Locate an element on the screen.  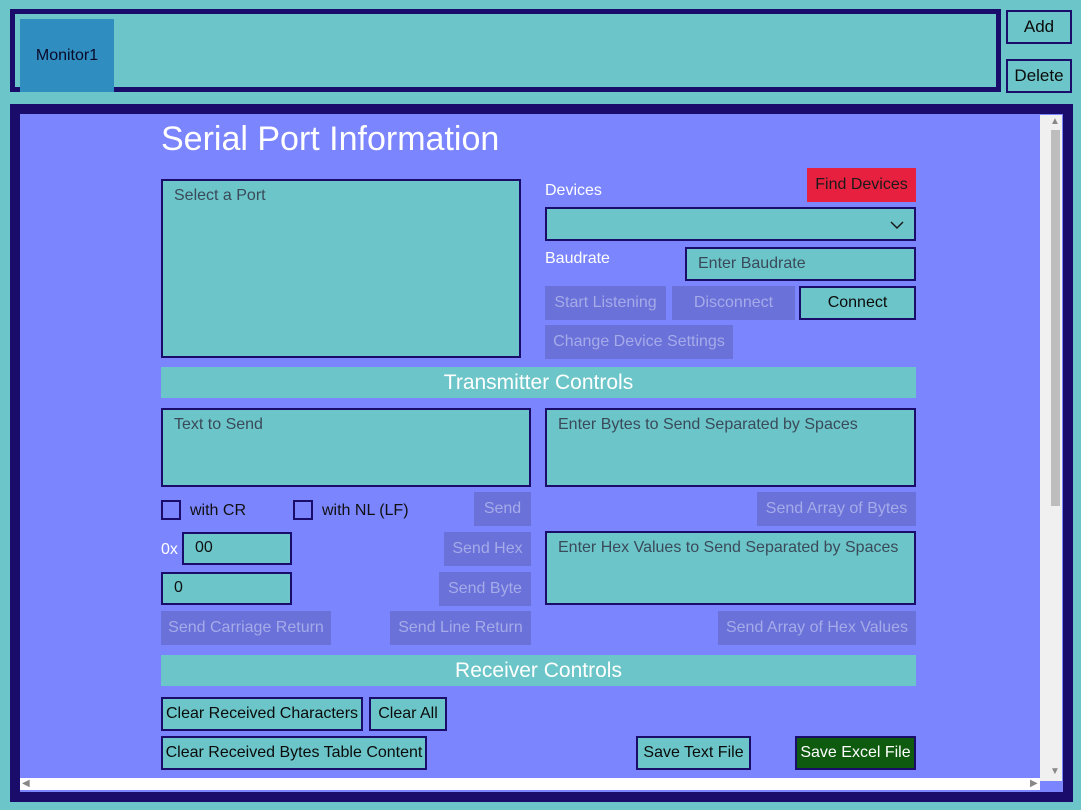
port-list: Select a Port is located at coordinates (341, 268).